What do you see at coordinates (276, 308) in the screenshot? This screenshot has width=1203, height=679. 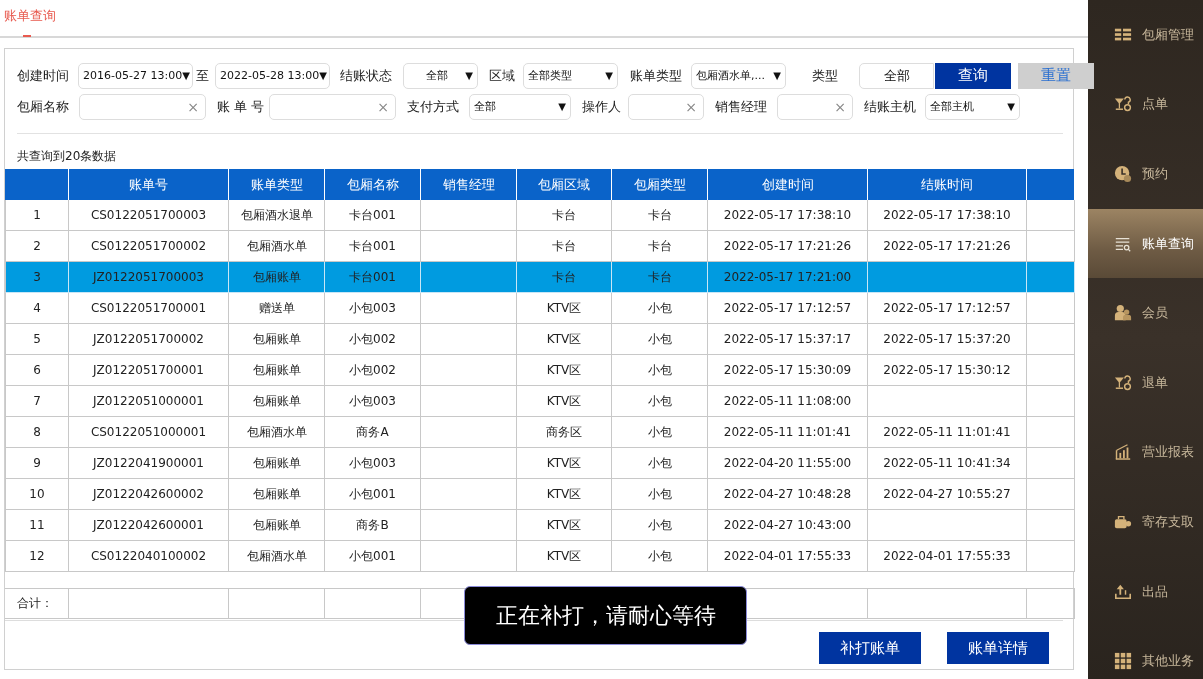 I see `table-cell: 赠送单` at bounding box center [276, 308].